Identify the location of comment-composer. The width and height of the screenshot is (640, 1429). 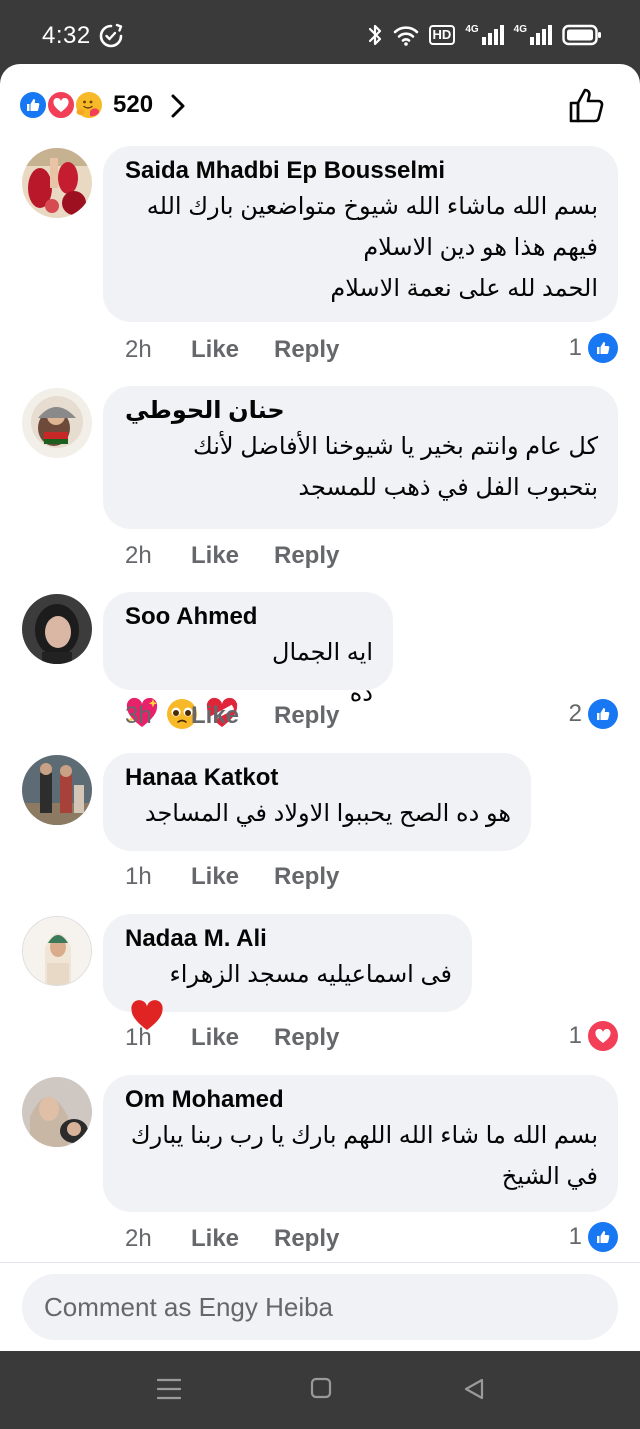
(320, 1306).